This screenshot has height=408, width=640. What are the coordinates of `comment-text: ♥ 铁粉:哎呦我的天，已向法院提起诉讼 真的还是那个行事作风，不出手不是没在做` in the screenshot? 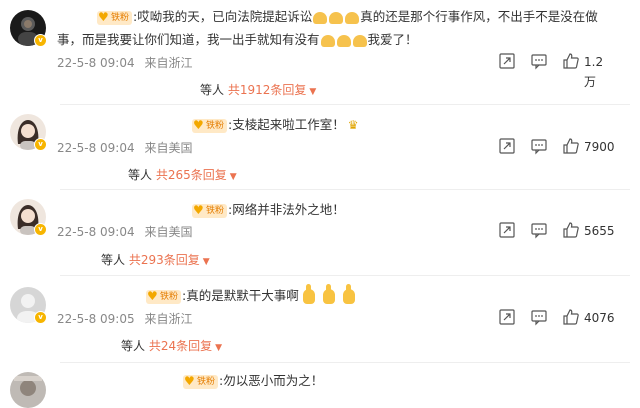 It's located at (347, 17).